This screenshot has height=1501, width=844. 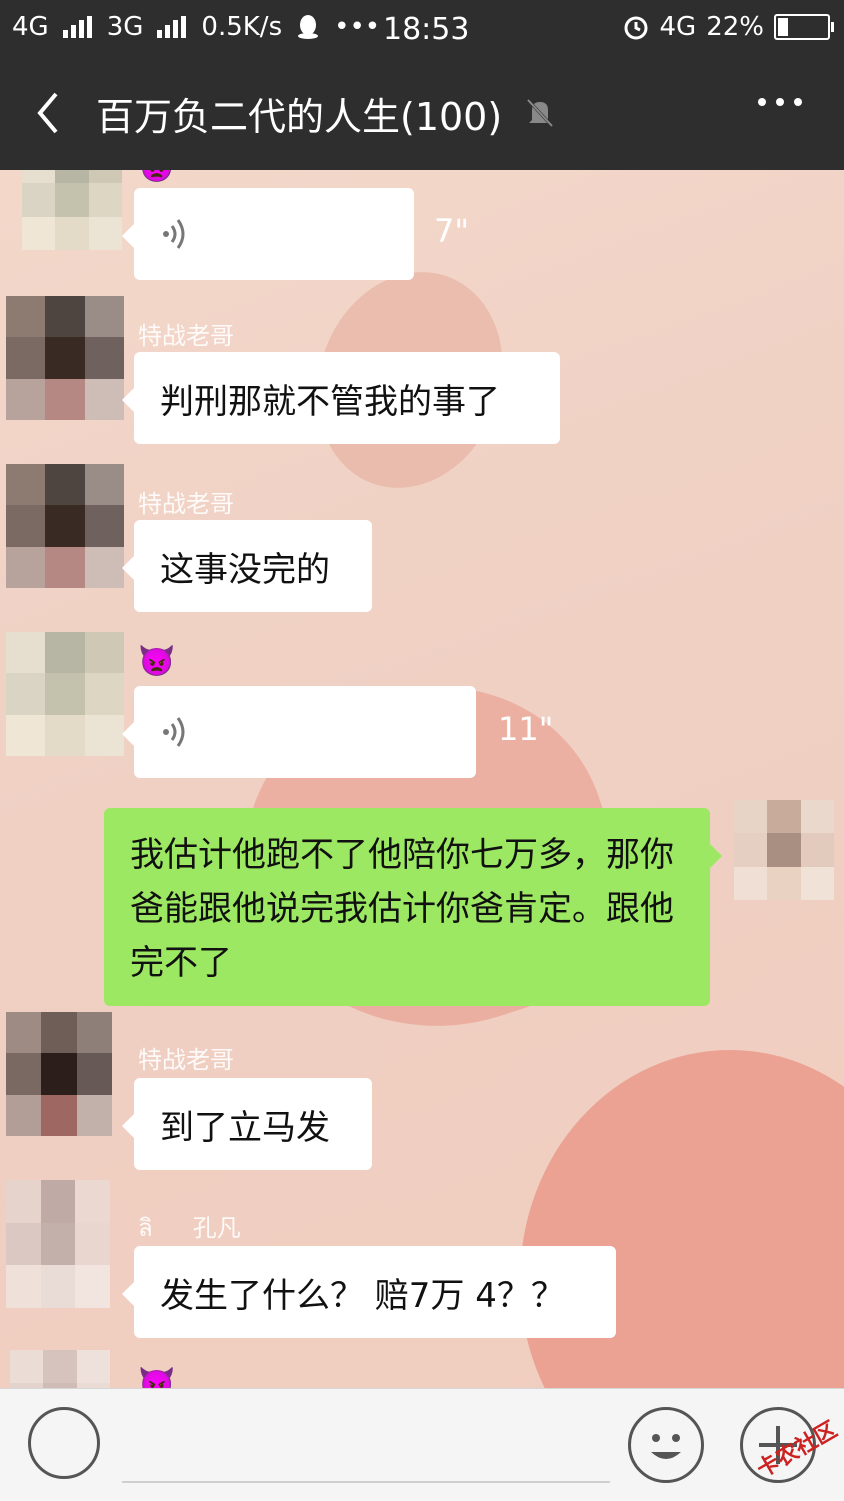 I want to click on network-speed: 0.5K/s, so click(x=242, y=27).